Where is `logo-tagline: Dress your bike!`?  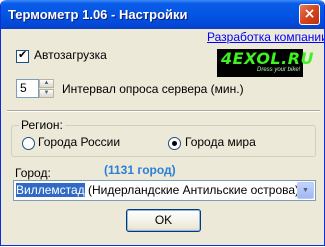
logo-tagline: Dress your bike! is located at coordinates (279, 70).